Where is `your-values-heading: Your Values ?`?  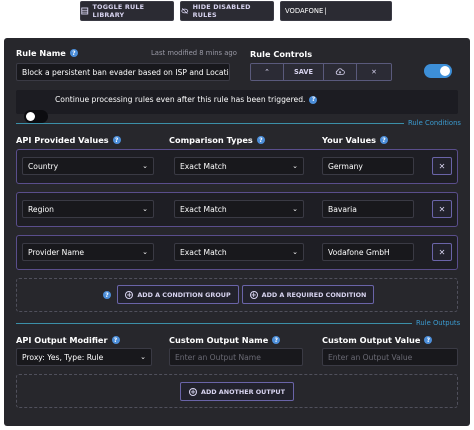
your-values-heading: Your Values ? is located at coordinates (355, 140).